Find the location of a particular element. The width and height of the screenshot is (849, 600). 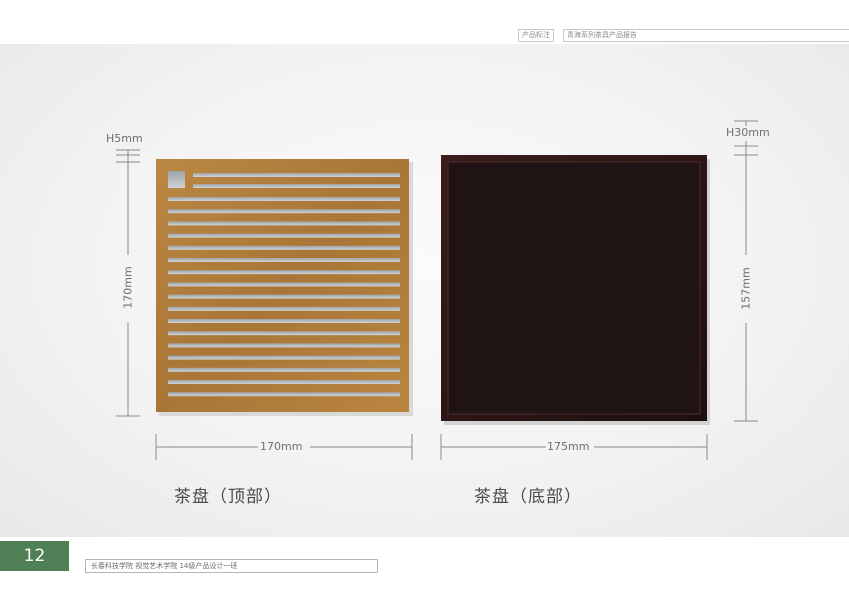

tray-bottom is located at coordinates (575, 290).